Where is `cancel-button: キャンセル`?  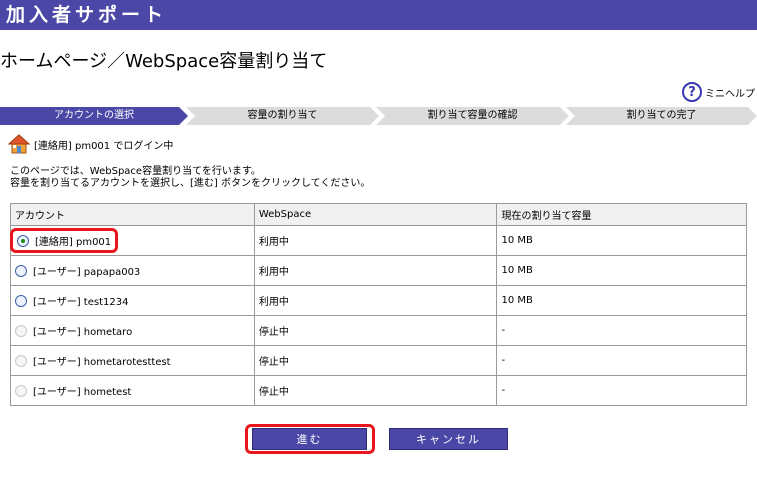
cancel-button: キャンセル is located at coordinates (448, 439).